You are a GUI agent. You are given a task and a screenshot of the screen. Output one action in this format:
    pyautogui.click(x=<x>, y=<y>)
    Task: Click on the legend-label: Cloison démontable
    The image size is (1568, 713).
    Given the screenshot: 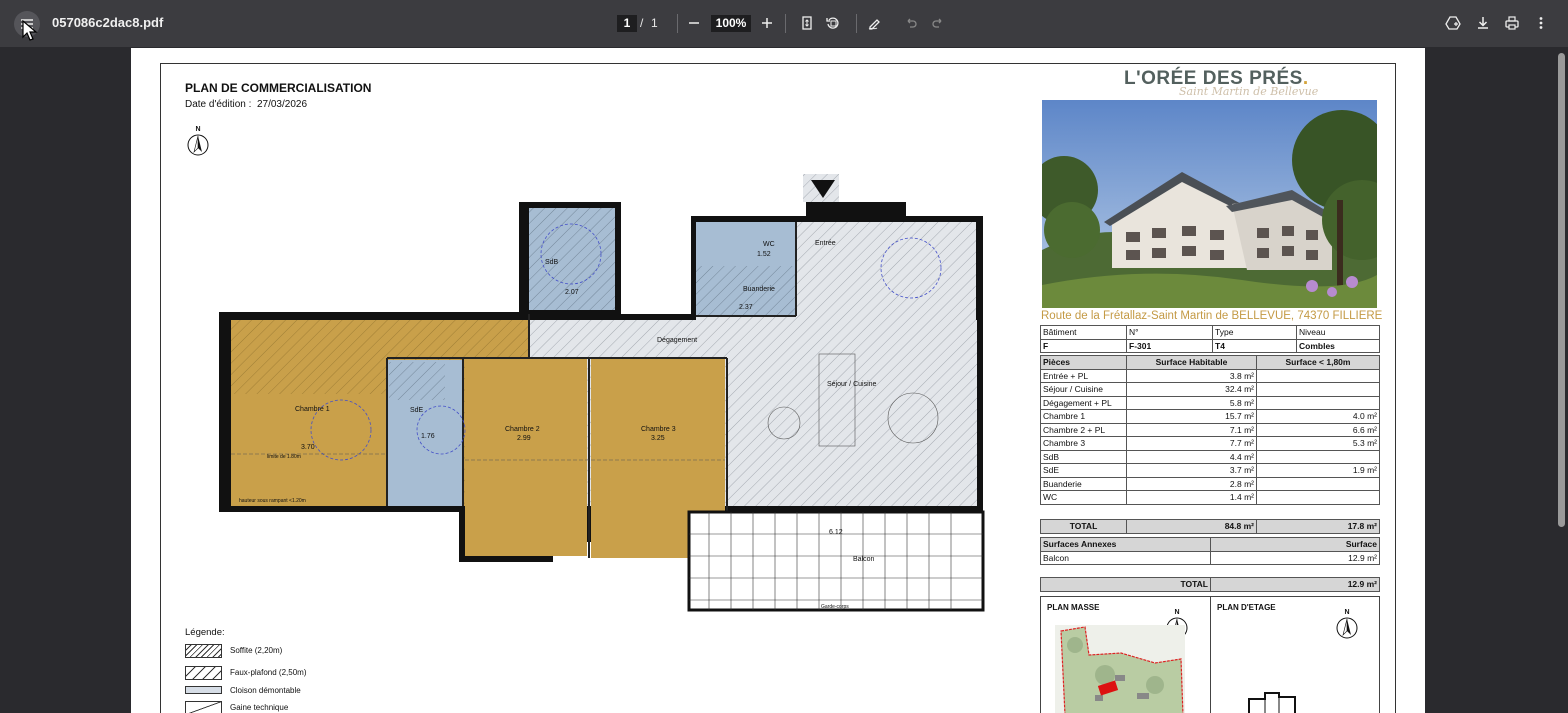 What is the action you would take?
    pyautogui.click(x=265, y=690)
    